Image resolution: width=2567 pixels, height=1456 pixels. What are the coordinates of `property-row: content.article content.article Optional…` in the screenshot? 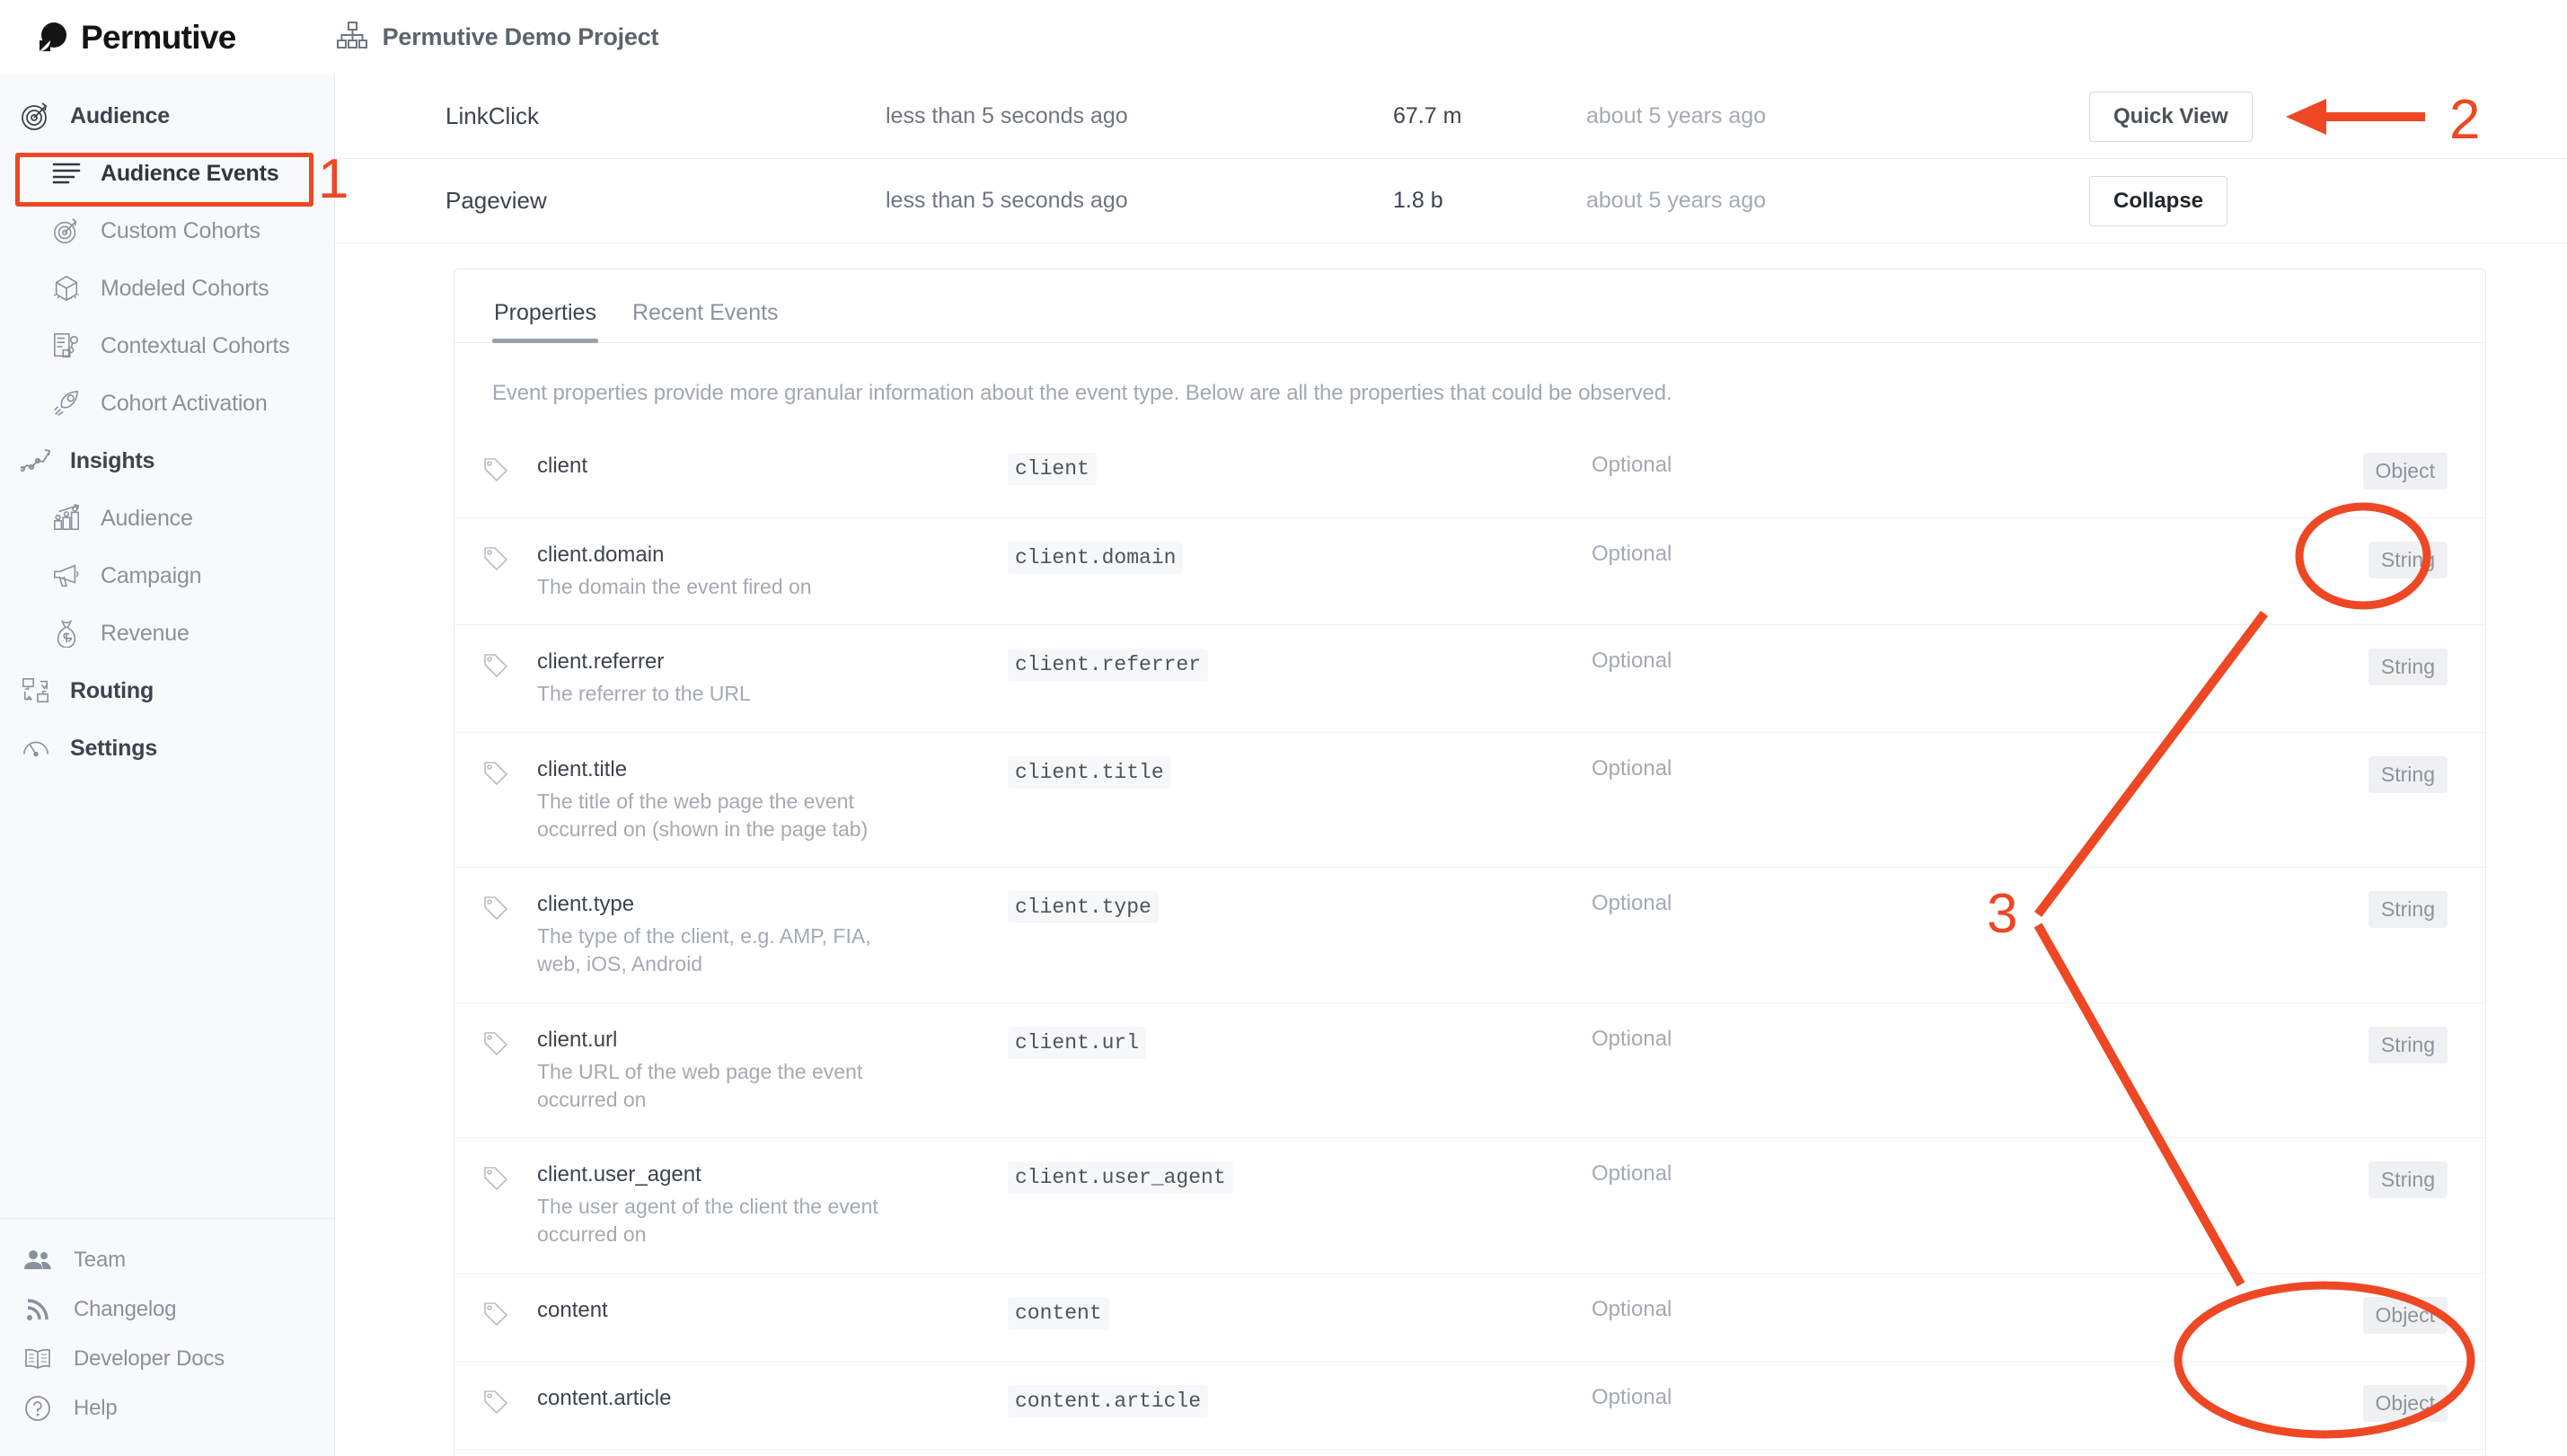 It's located at (1470, 1405).